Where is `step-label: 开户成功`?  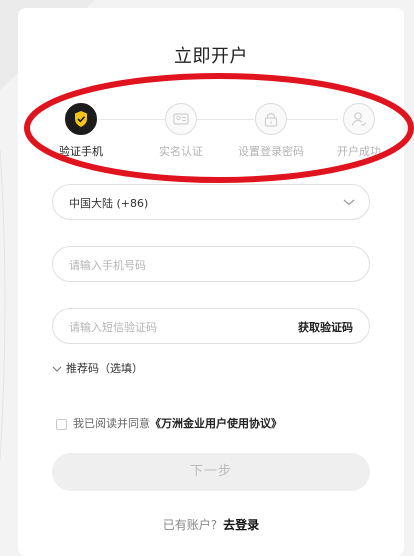
step-label: 开户成功 is located at coordinates (359, 151).